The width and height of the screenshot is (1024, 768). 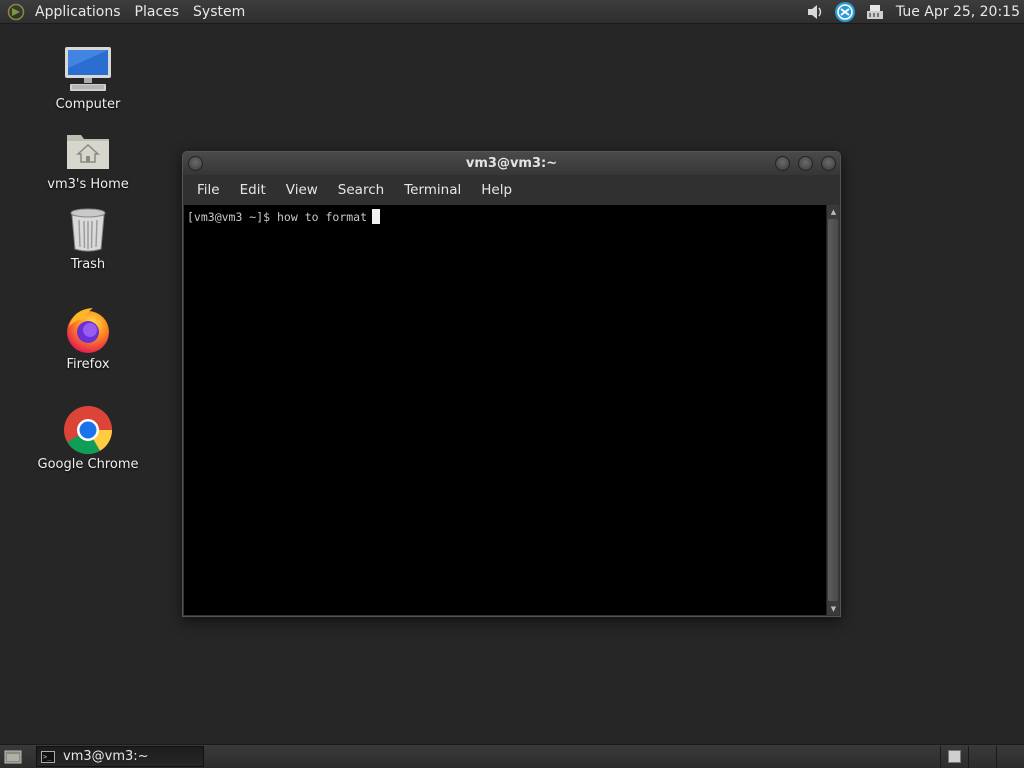 I want to click on show-desktop-icon, so click(x=13, y=757).